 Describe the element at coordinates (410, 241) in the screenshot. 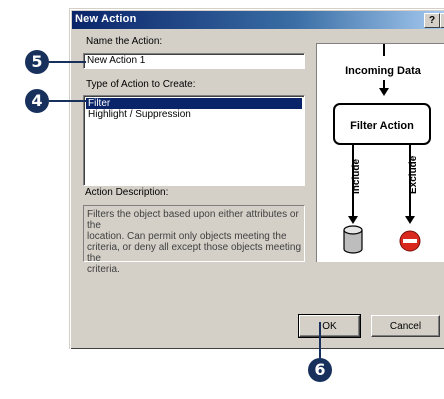

I see `no-entry-icon` at that location.